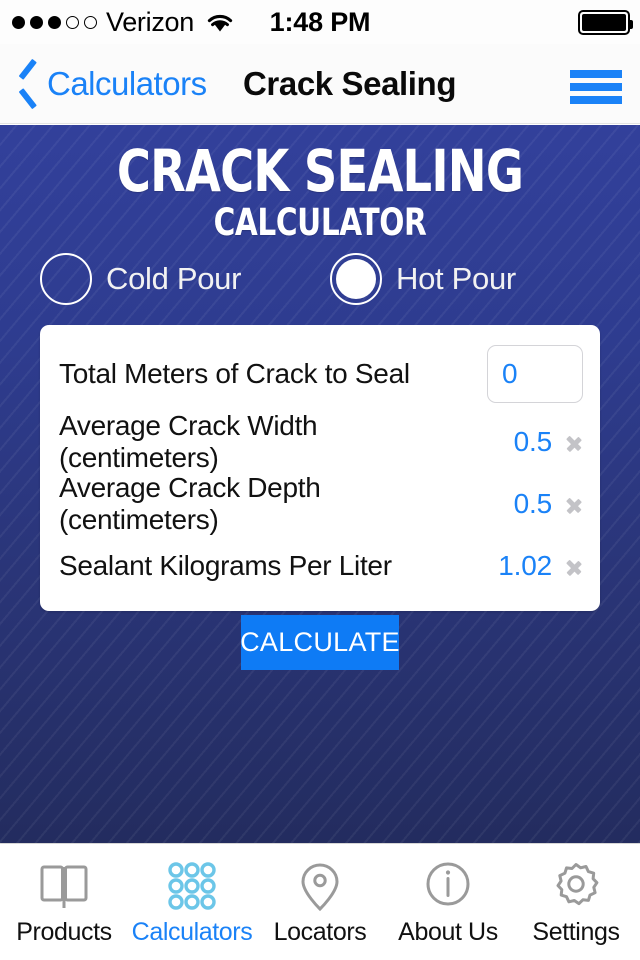  What do you see at coordinates (66, 279) in the screenshot?
I see `radio-circle-unselected` at bounding box center [66, 279].